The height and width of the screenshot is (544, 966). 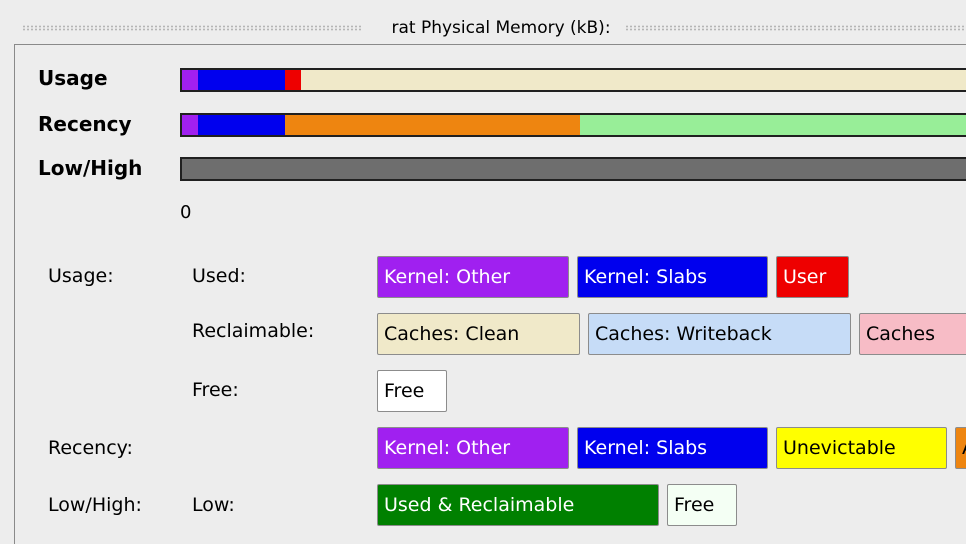 I want to click on chip-caches-clean: Caches: Clean, so click(x=478, y=334).